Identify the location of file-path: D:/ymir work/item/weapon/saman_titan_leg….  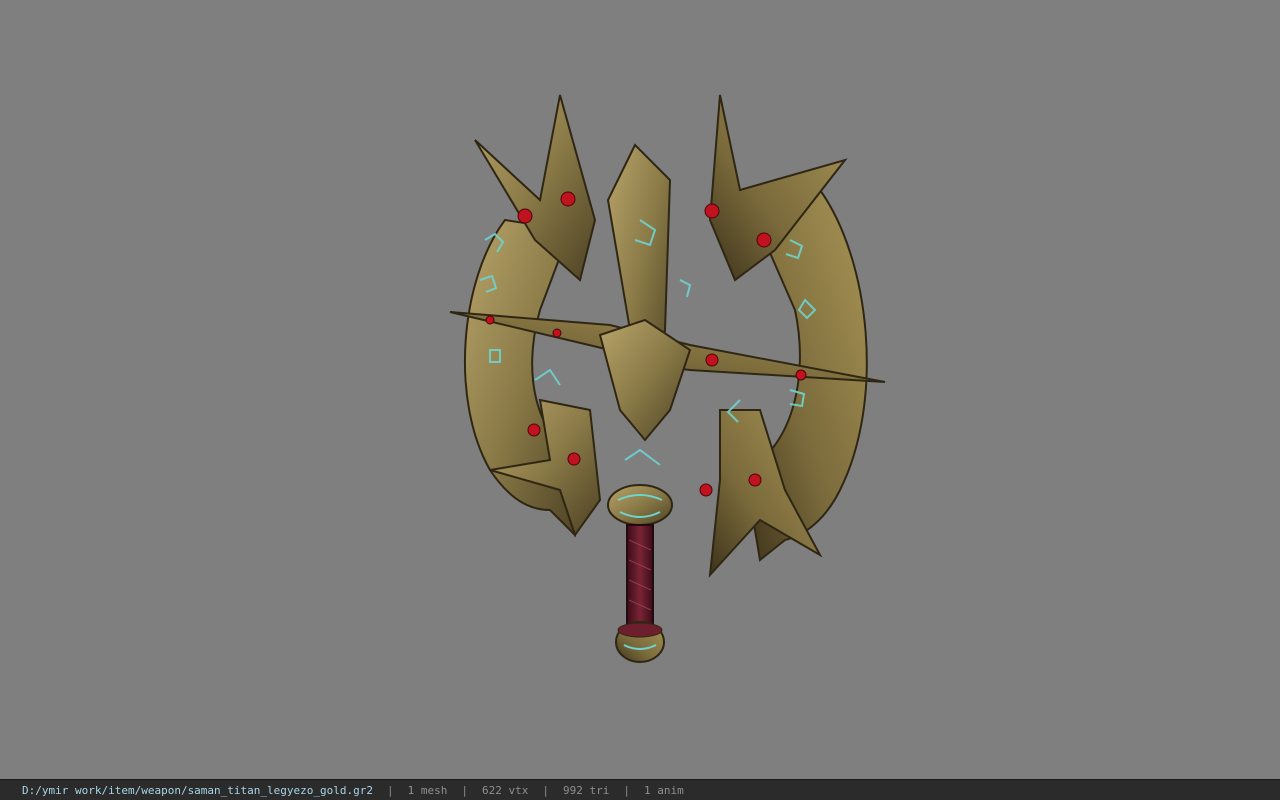
(197, 790).